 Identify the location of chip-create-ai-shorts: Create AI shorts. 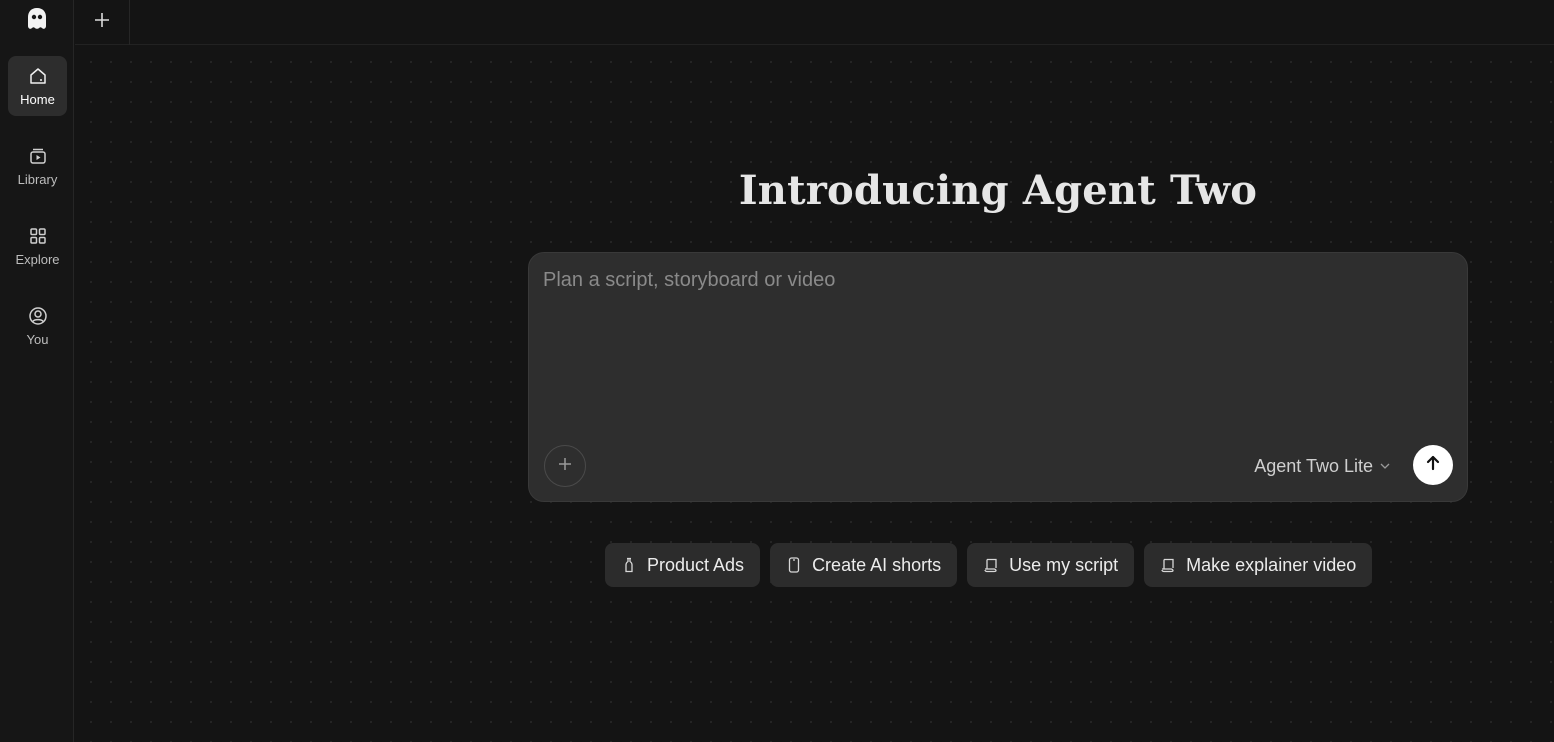
(864, 565).